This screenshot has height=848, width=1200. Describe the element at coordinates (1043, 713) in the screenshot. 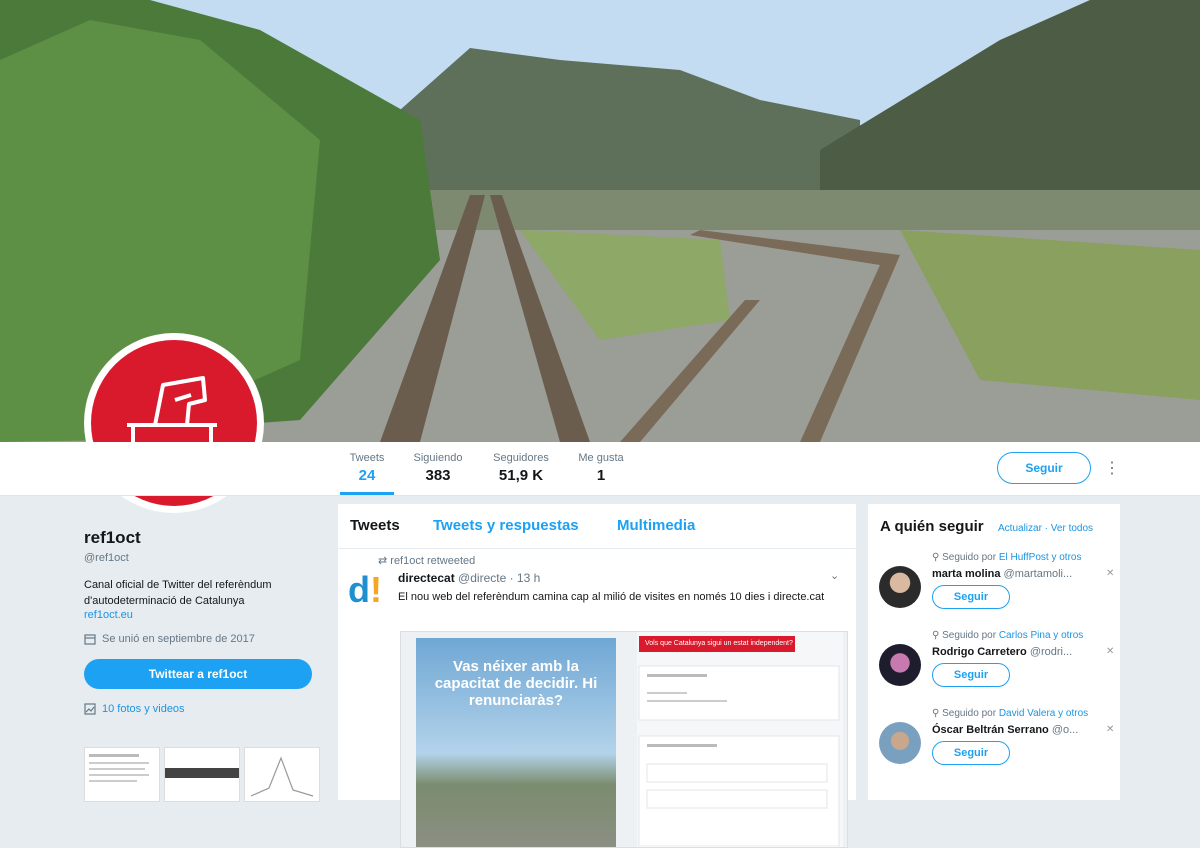

I see `followed-by-names: David Valera y otros` at that location.